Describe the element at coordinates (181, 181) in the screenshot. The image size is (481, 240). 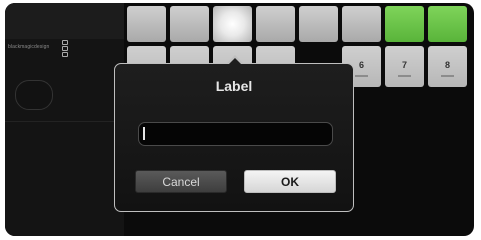
I see `cancel-button: Cancel` at that location.